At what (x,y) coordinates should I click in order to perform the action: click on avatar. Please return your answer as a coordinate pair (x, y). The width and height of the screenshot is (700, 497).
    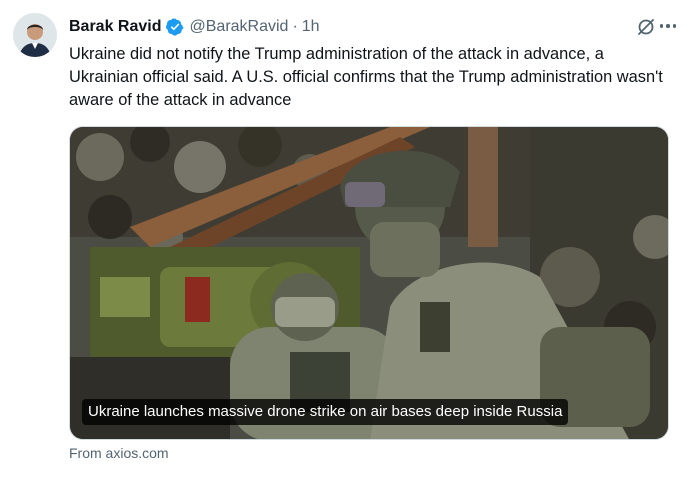
    Looking at the image, I should click on (35, 35).